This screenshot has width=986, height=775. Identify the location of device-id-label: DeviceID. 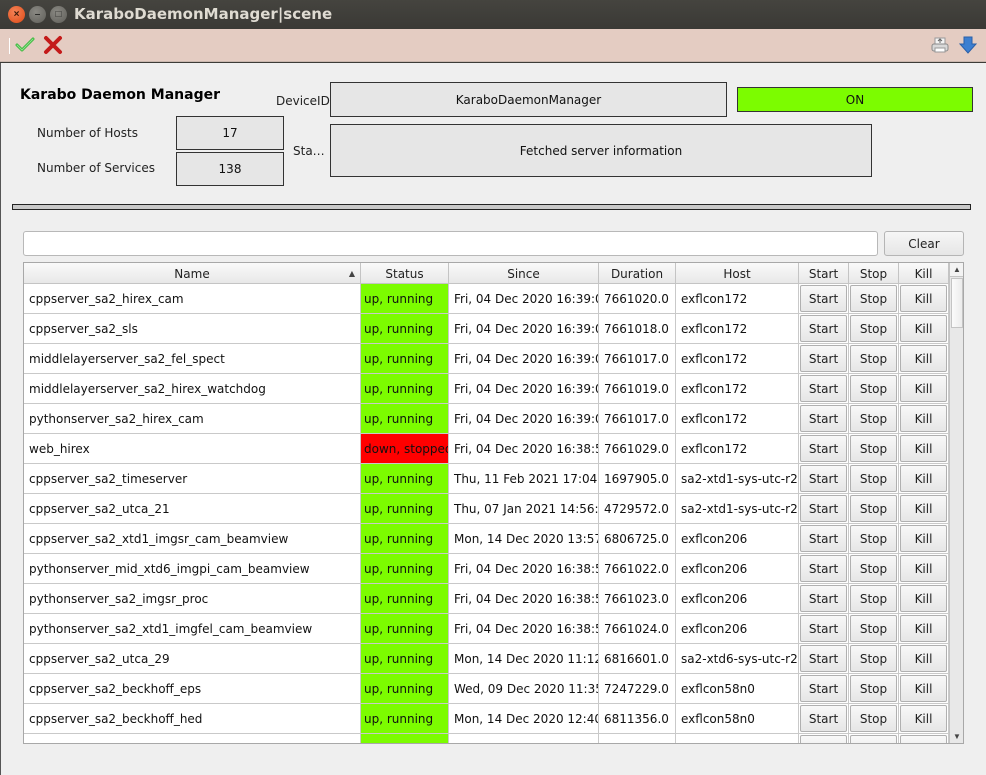
(303, 101).